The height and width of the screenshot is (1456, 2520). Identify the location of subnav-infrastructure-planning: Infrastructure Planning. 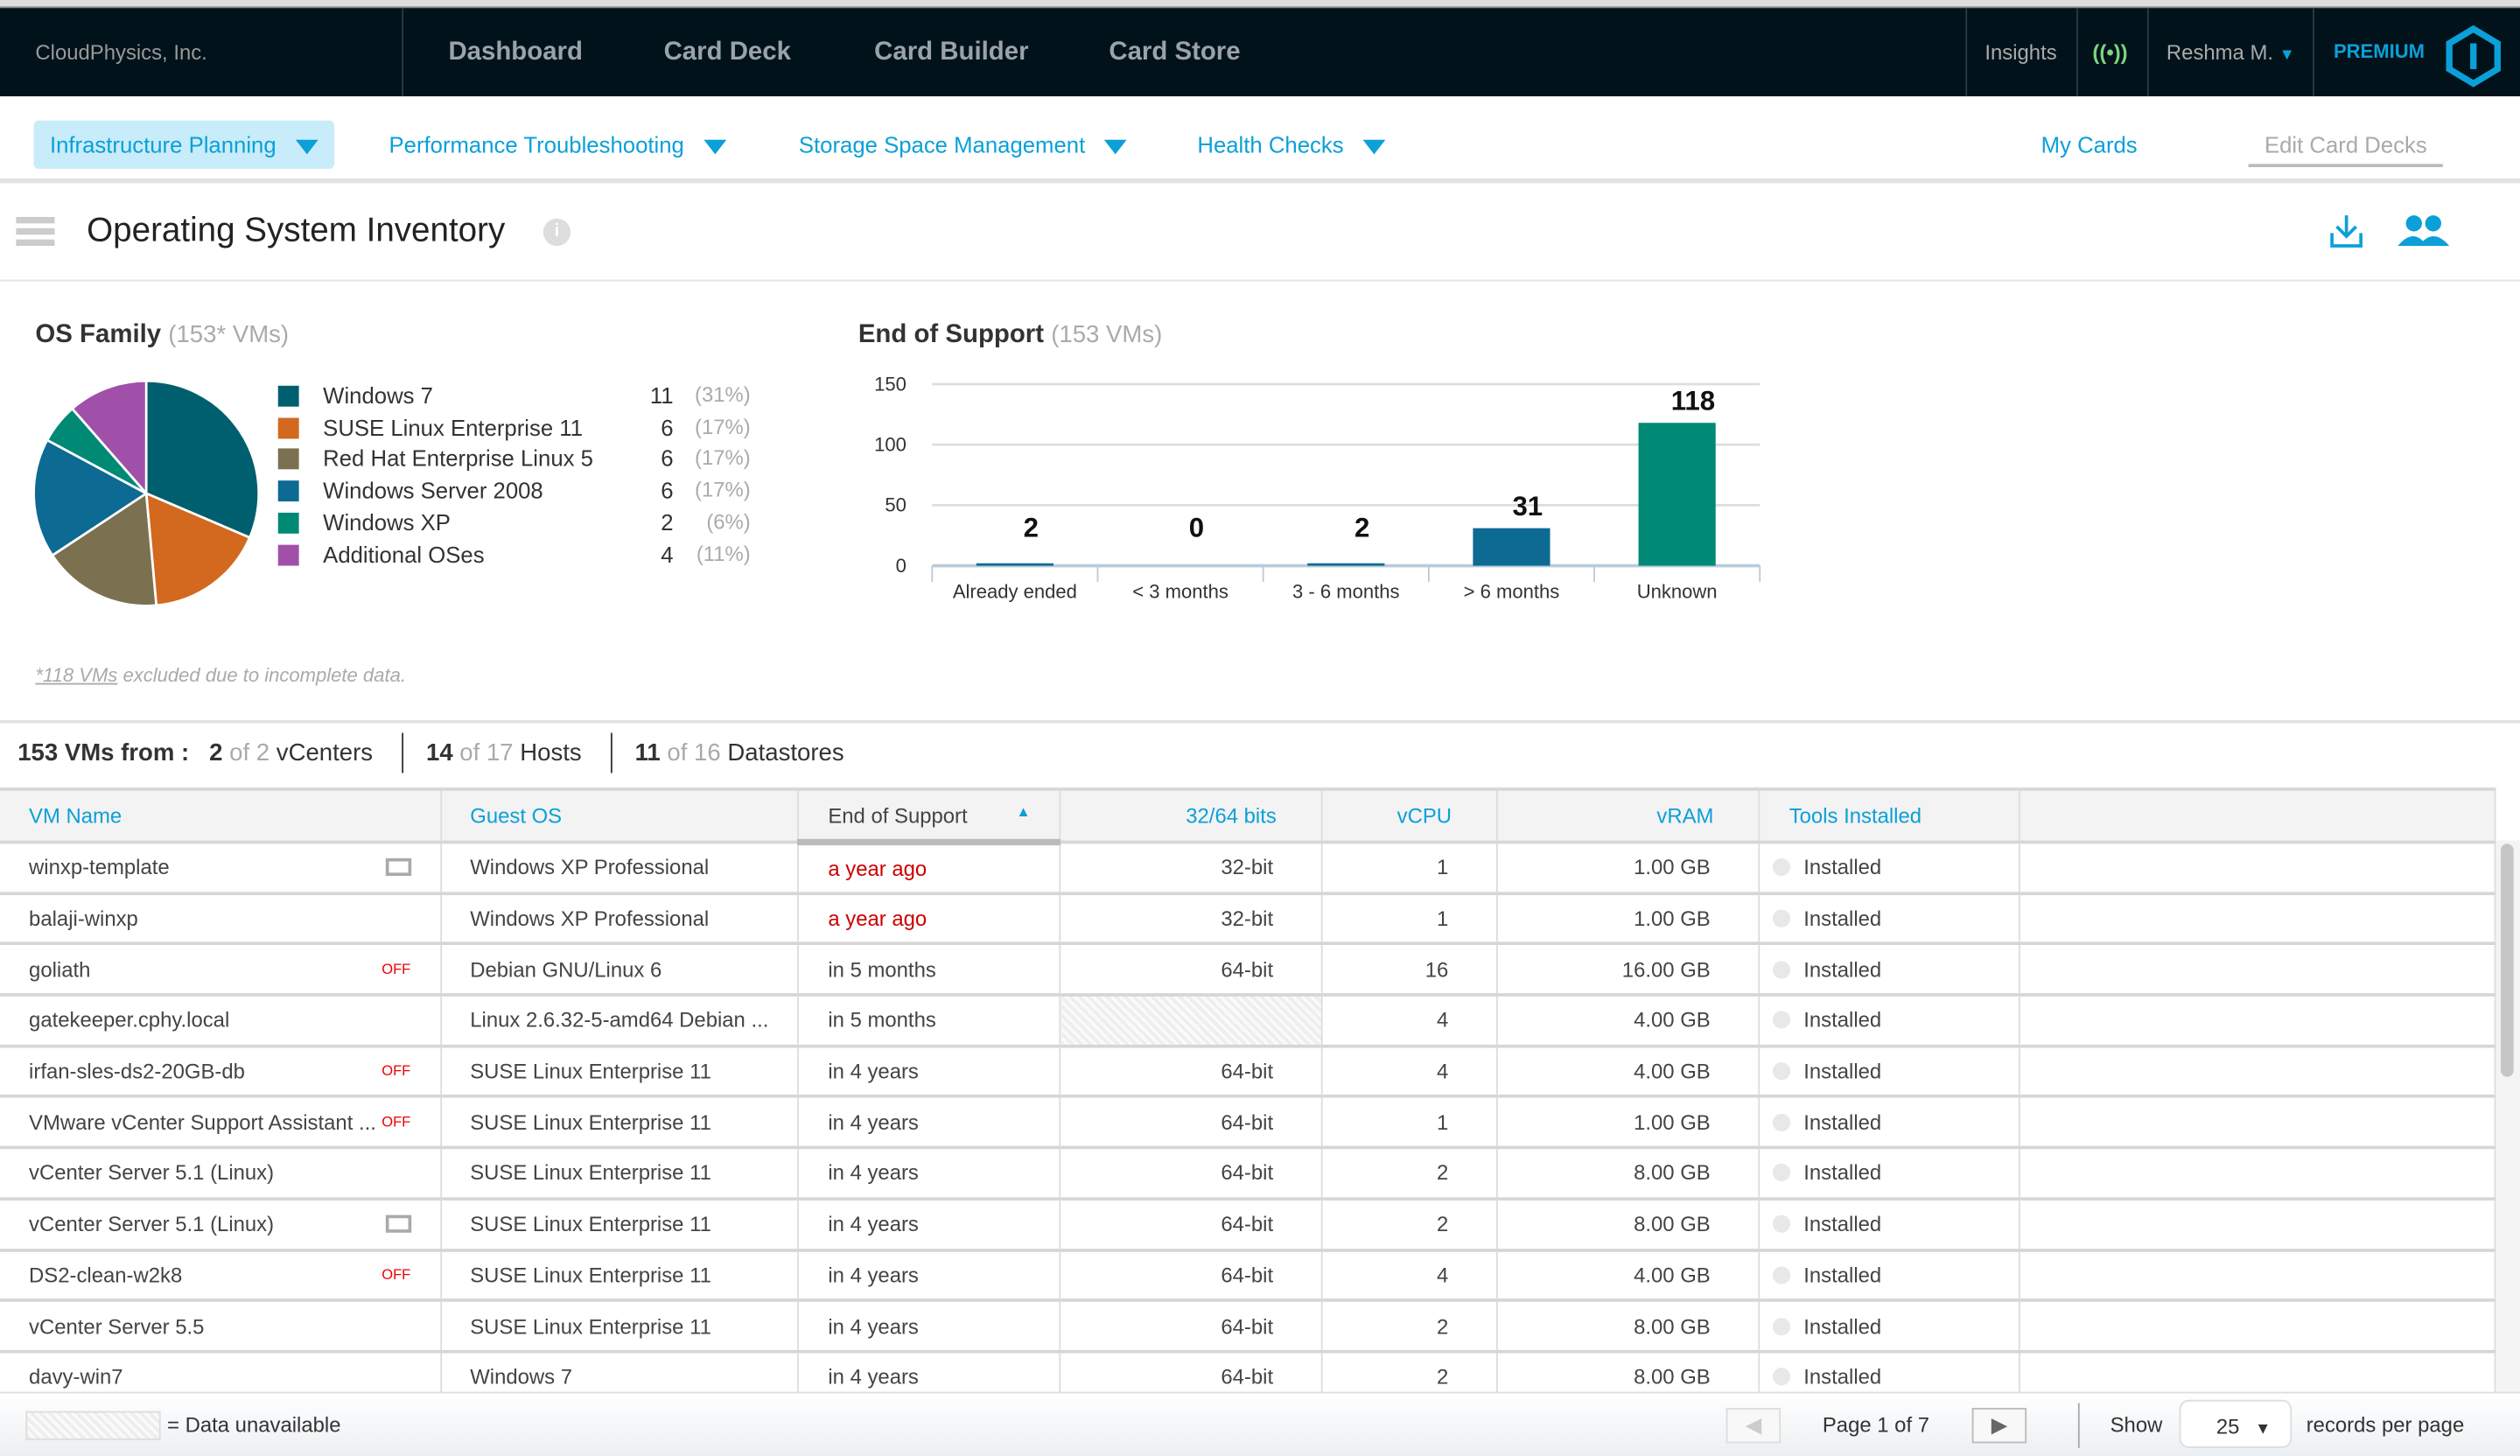
(183, 144).